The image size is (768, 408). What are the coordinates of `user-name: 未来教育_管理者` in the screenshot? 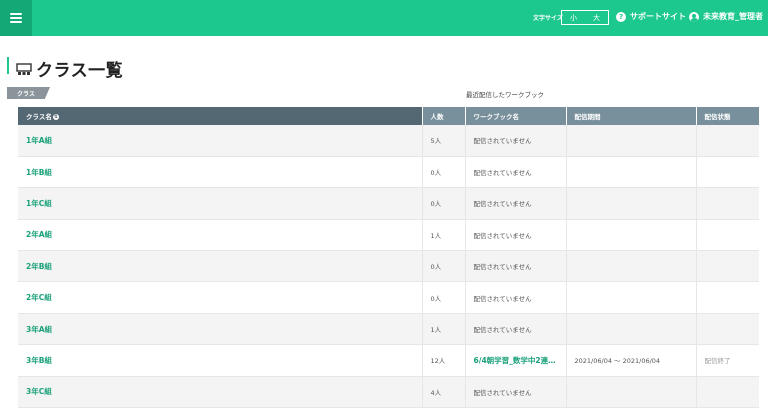 It's located at (733, 16).